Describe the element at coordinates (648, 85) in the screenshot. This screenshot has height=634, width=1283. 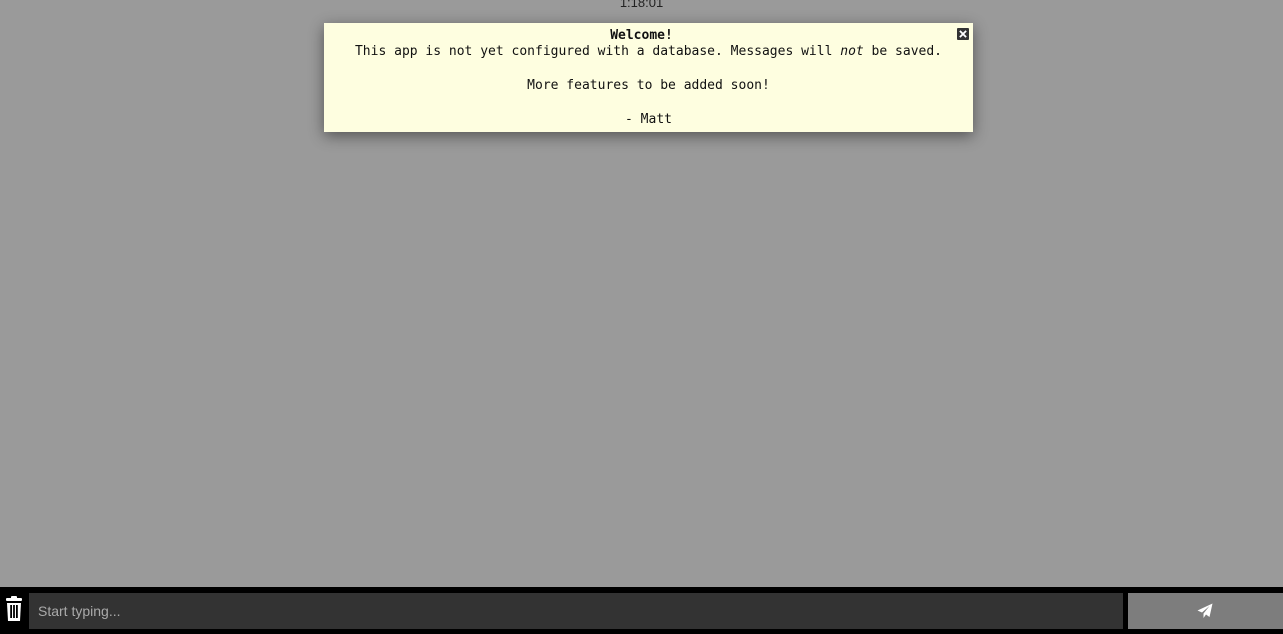
I see `notice-line-features: More features to be added soon!` at that location.